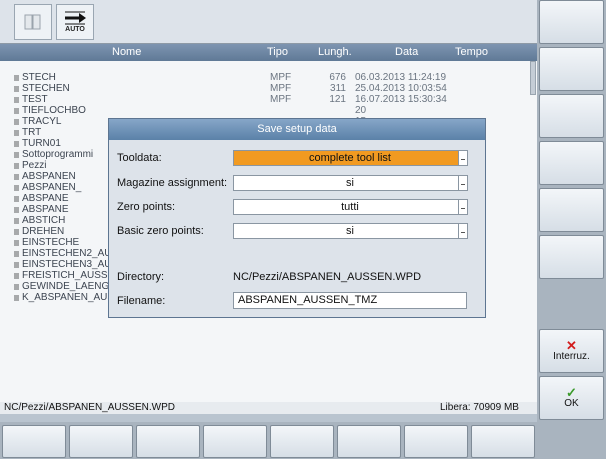  I want to click on cancel-icon: ✕, so click(571, 345).